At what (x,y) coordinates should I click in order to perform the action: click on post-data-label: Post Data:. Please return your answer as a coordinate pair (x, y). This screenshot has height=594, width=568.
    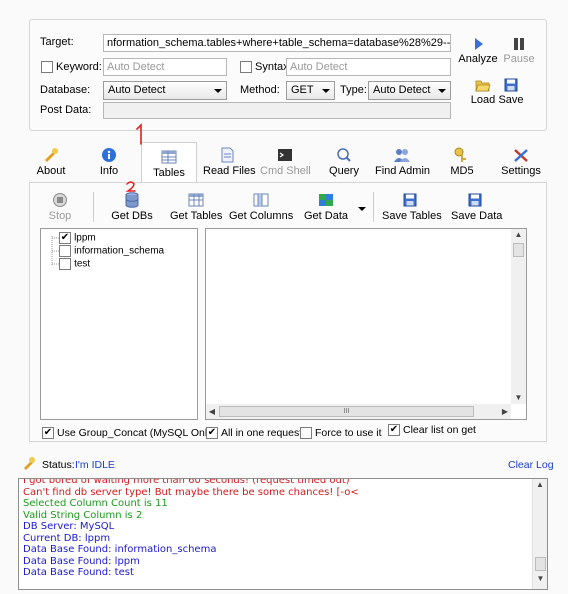
    Looking at the image, I should click on (66, 110).